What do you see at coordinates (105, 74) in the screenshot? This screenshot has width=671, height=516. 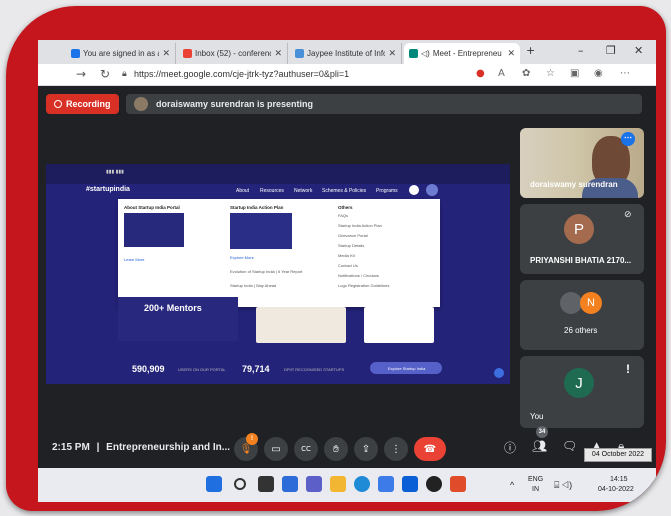 I see `reload-icon: ↻` at bounding box center [105, 74].